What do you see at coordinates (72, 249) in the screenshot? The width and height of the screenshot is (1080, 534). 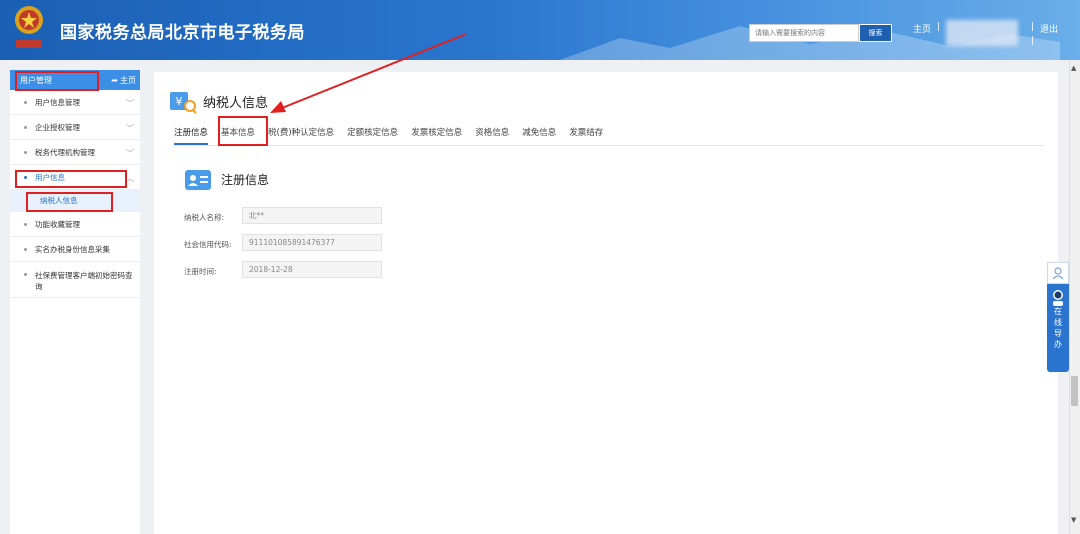 I see `sidebar-item-label: 实名办税身份信息采集` at bounding box center [72, 249].